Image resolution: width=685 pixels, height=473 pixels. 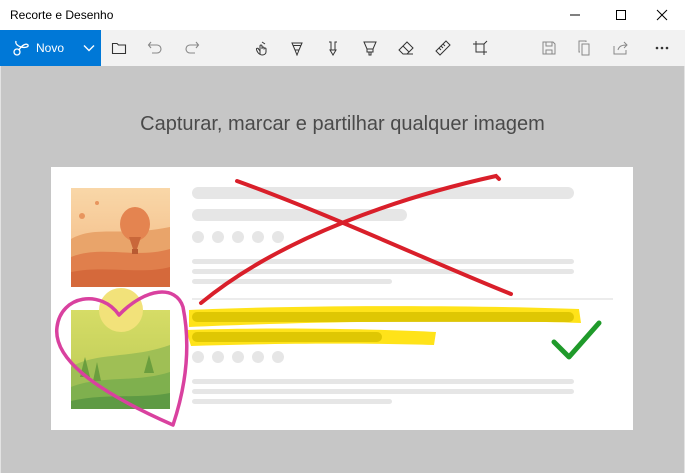 I want to click on crop-button, so click(x=480, y=48).